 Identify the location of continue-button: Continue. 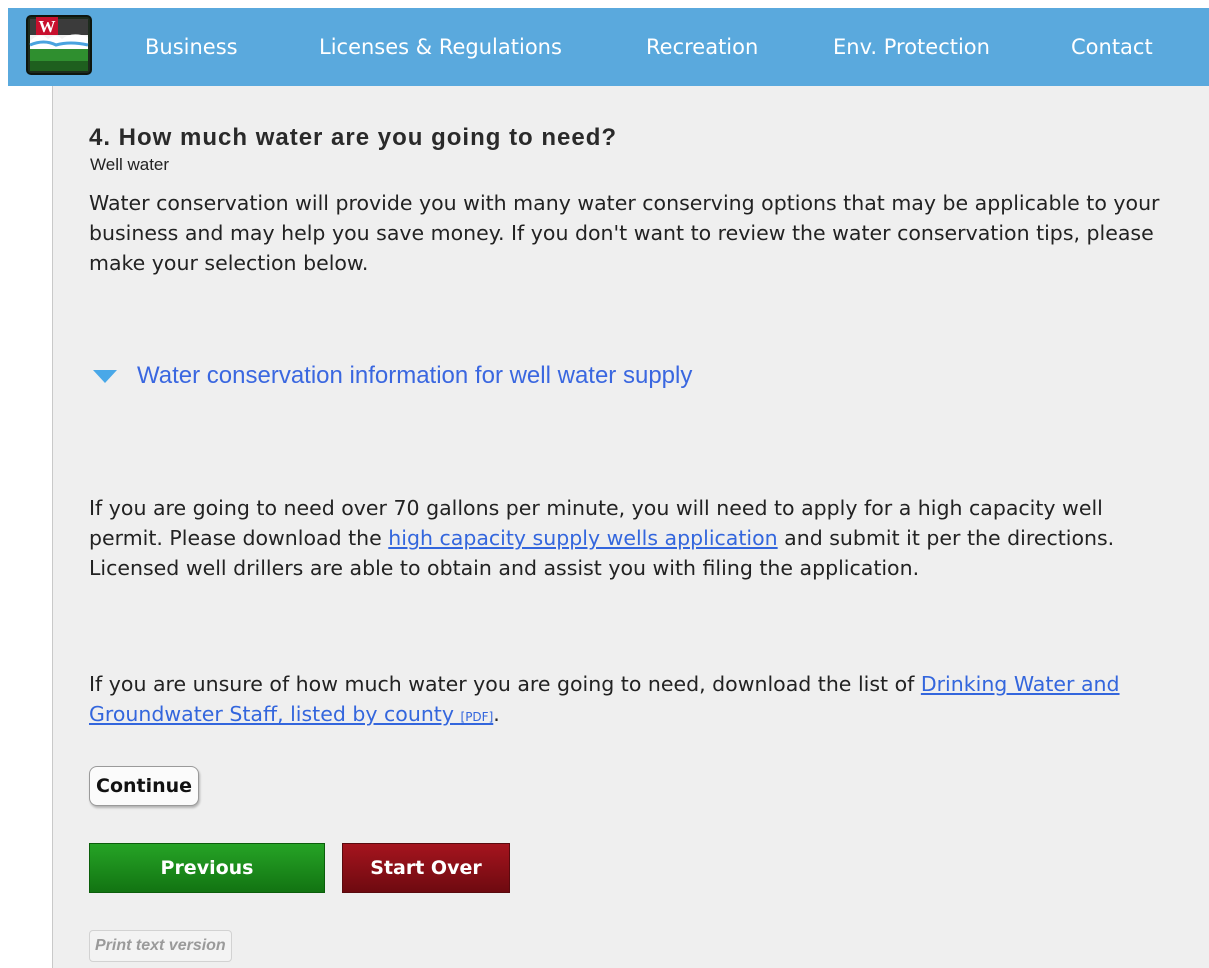
(144, 786).